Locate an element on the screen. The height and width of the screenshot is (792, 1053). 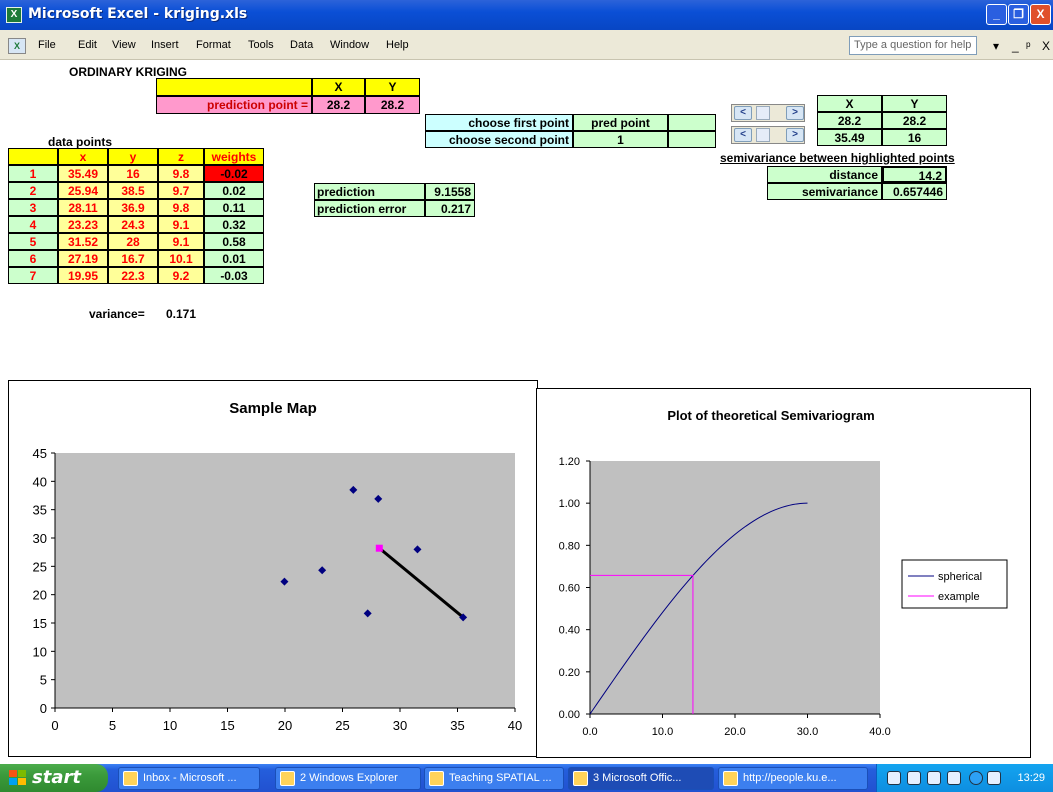
table-cell-y: 24.3 is located at coordinates (133, 224).